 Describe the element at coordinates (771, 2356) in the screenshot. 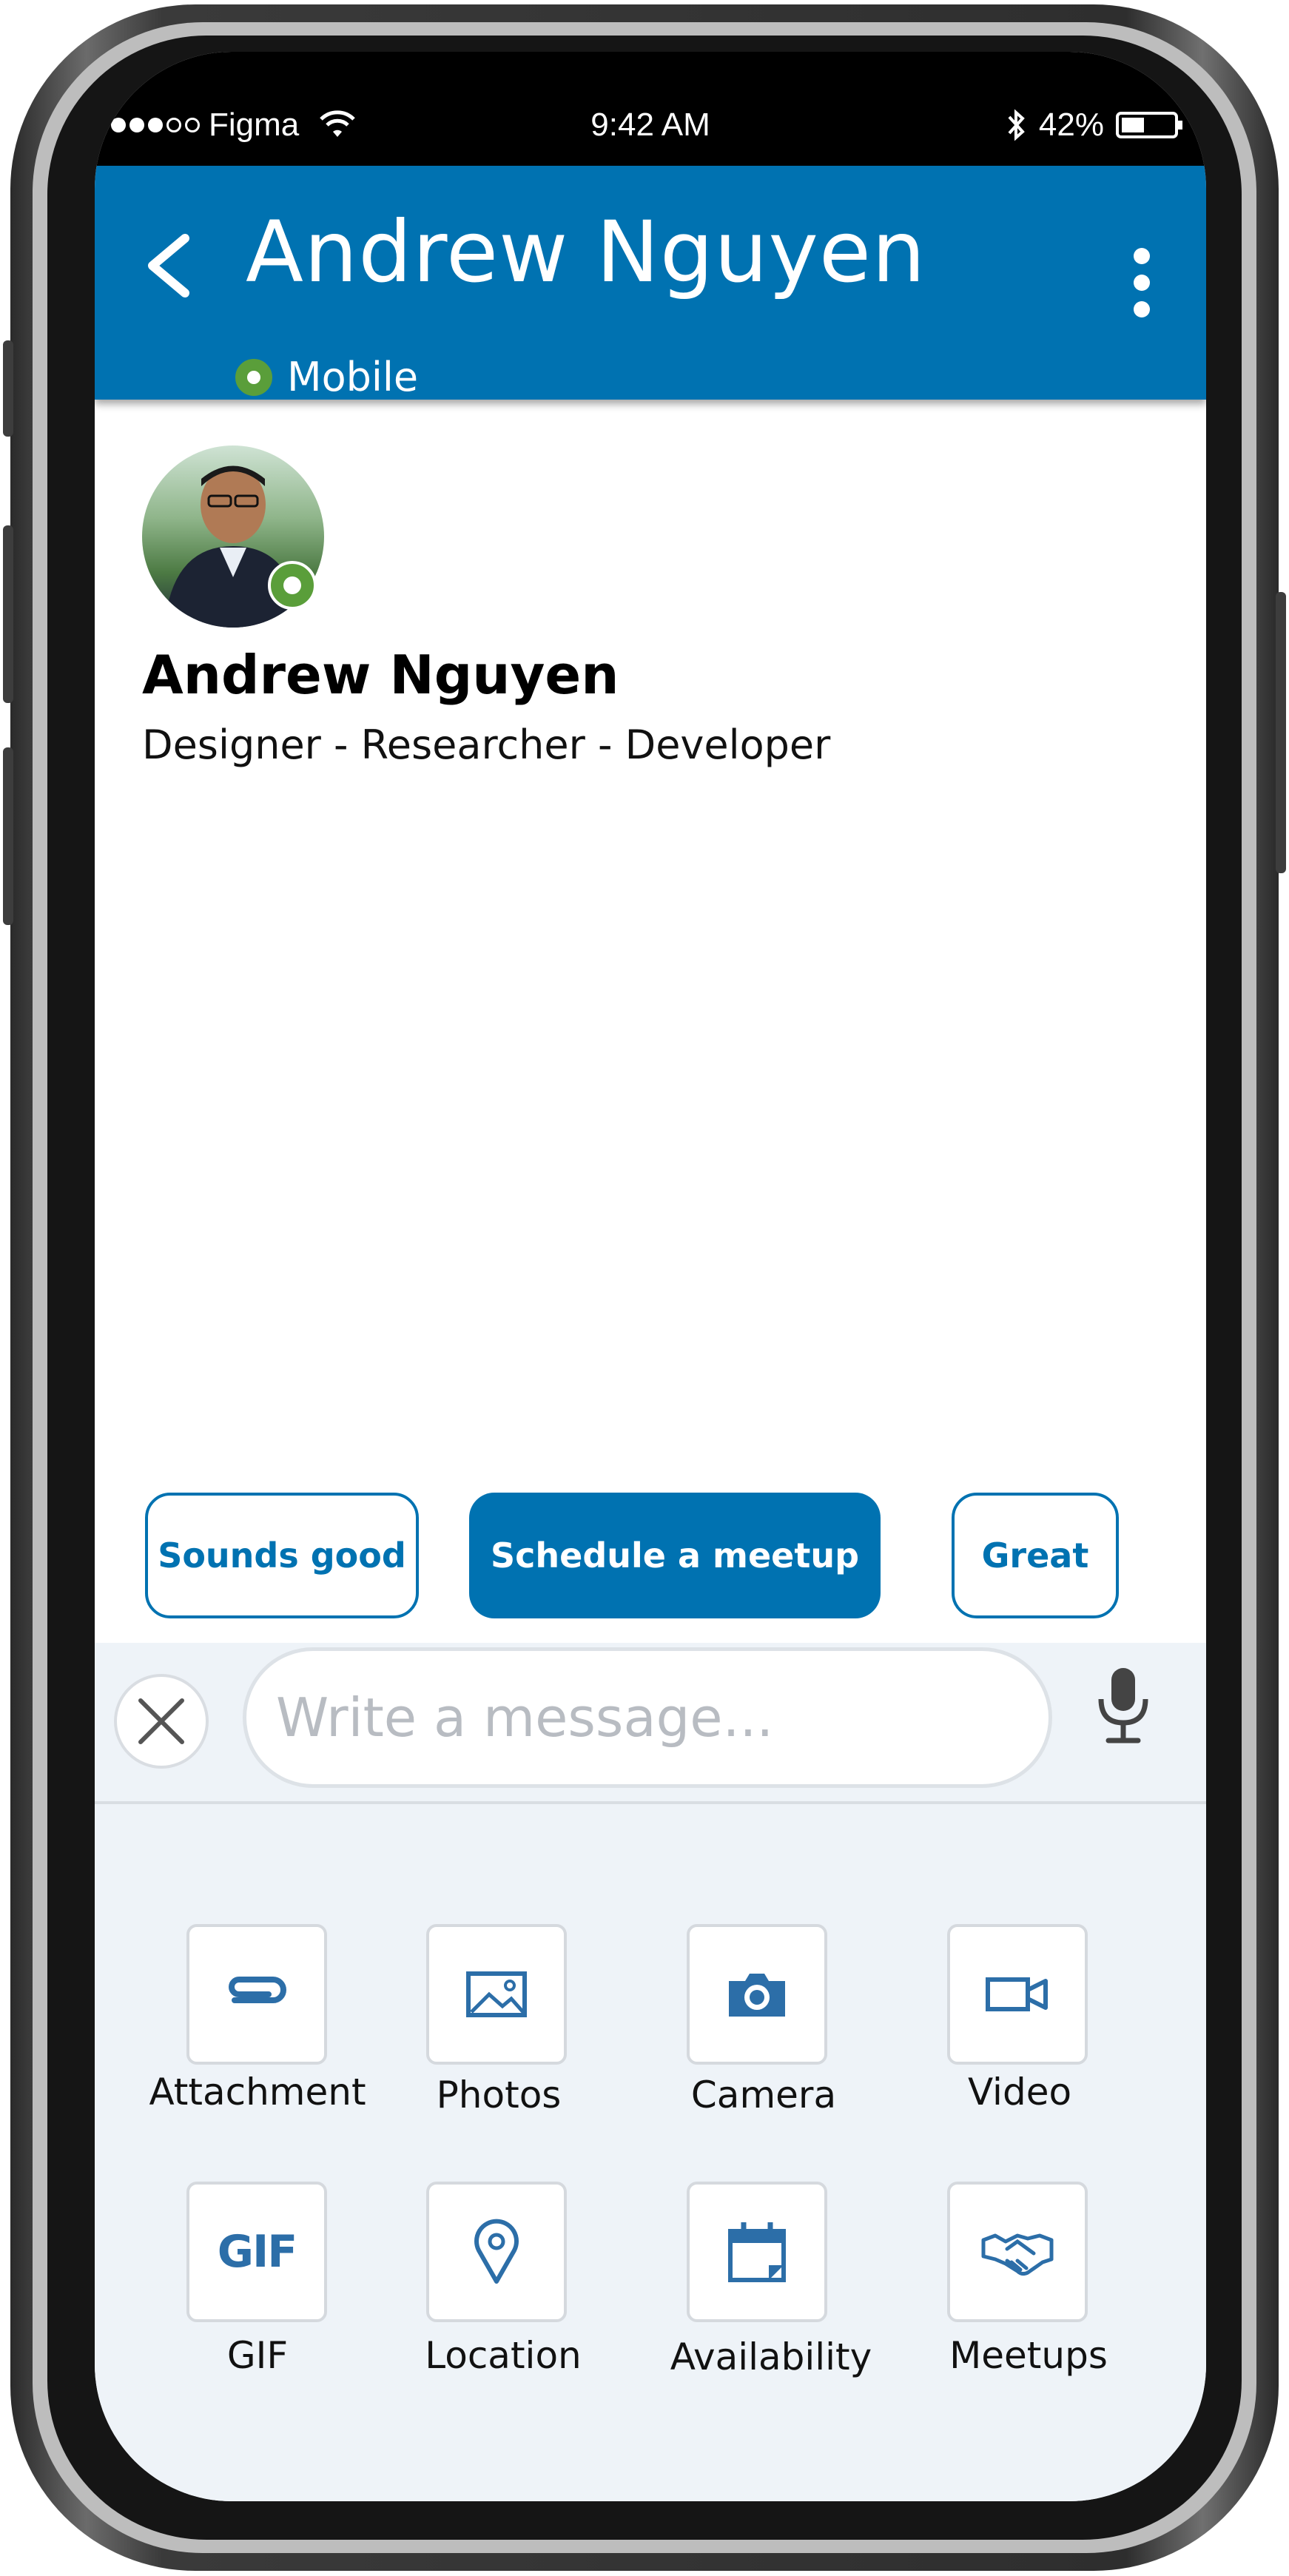

I see `availability-label: Availability` at that location.